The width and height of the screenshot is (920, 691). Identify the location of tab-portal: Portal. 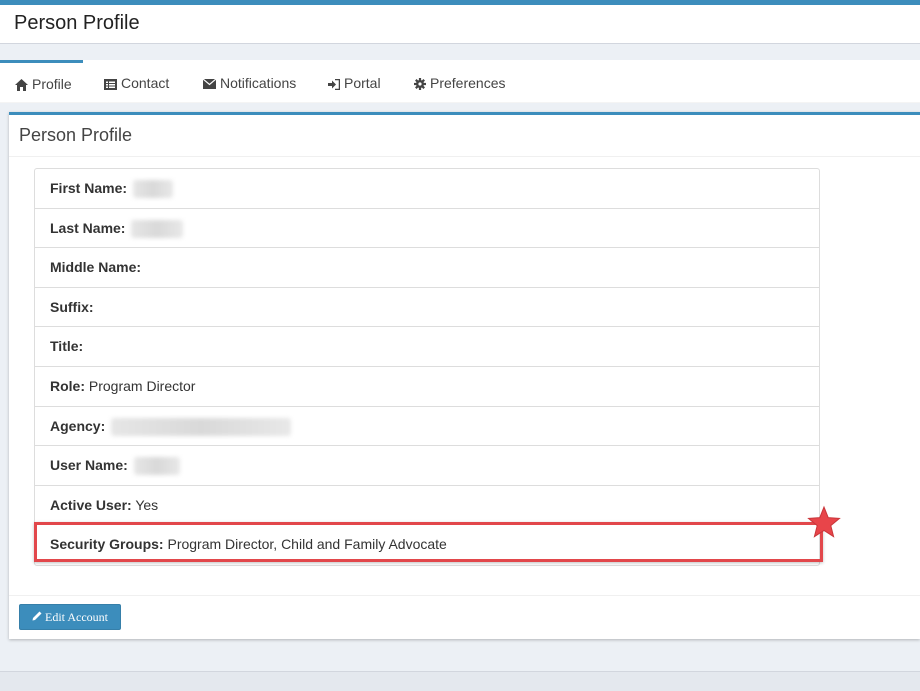
(354, 81).